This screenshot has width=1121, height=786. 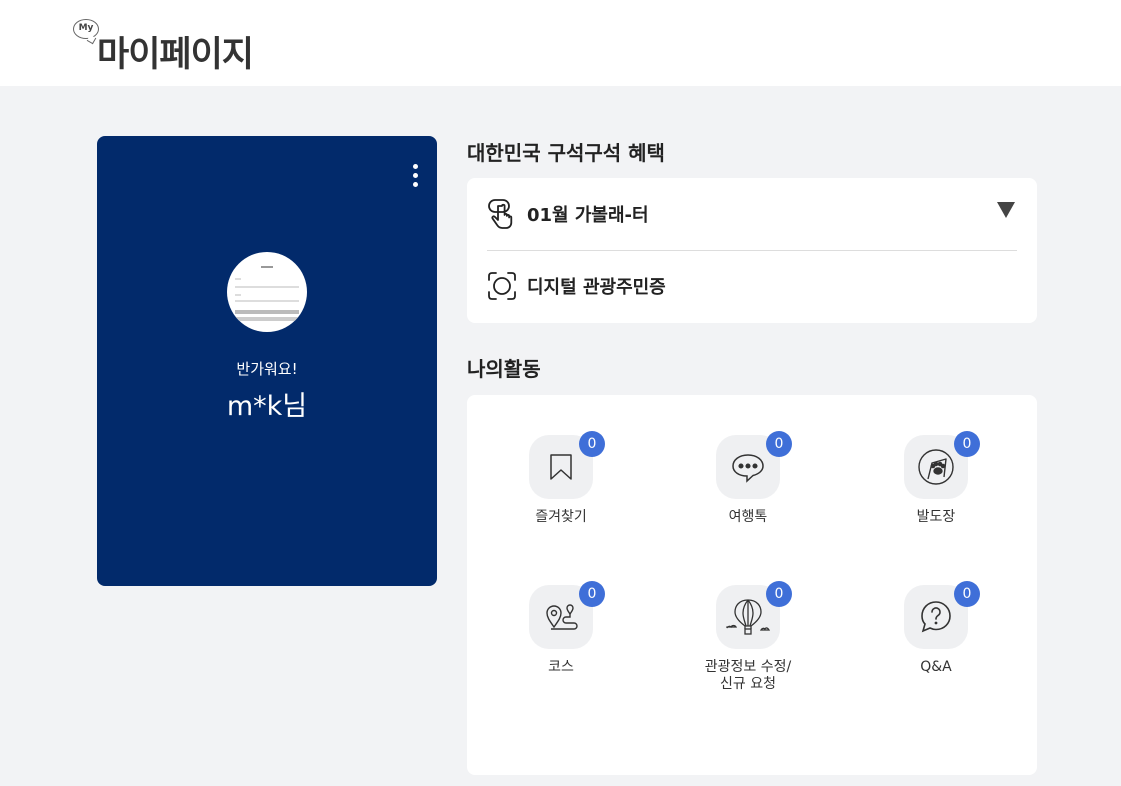 I want to click on divider, so click(x=752, y=250).